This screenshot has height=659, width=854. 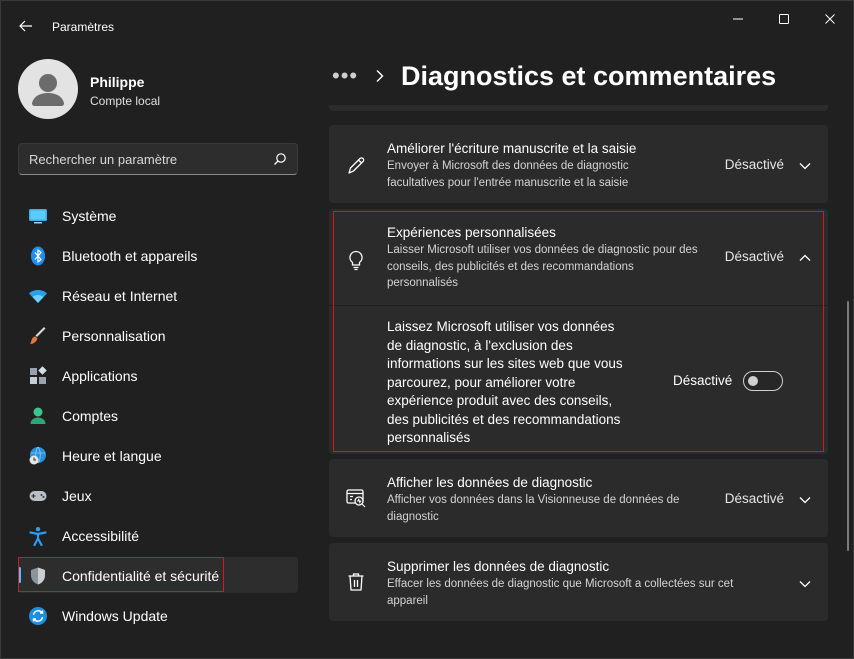 I want to click on sidebar-item-label: Comptes, so click(x=90, y=416).